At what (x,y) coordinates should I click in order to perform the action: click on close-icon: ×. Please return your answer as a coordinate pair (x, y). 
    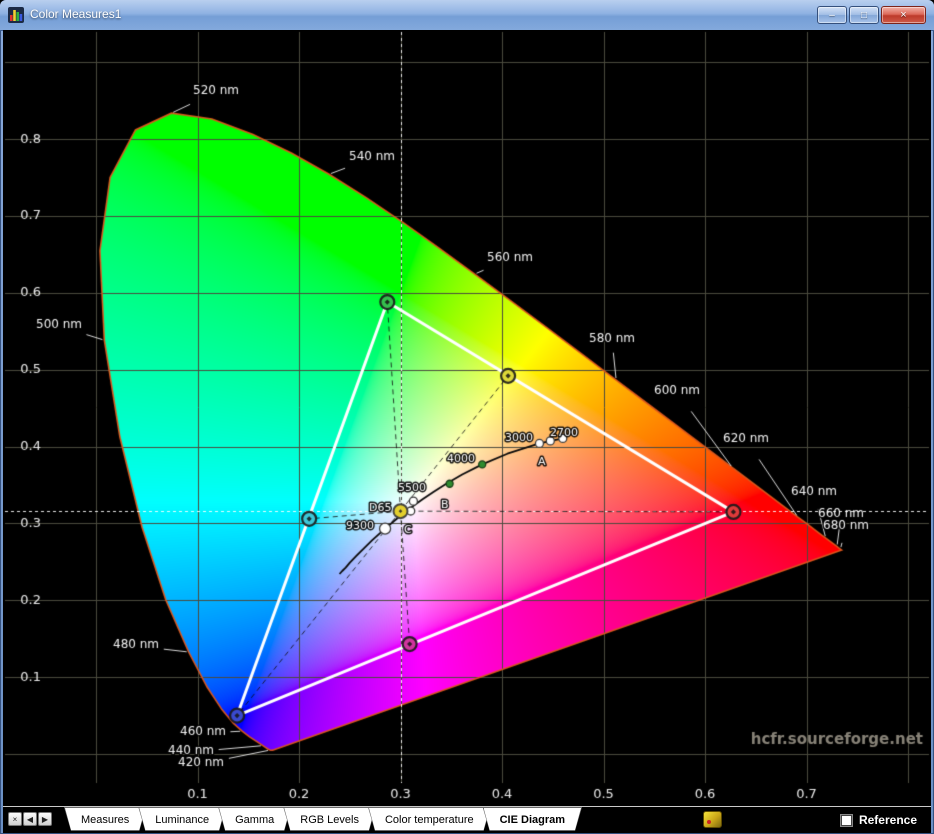
    Looking at the image, I should click on (903, 14).